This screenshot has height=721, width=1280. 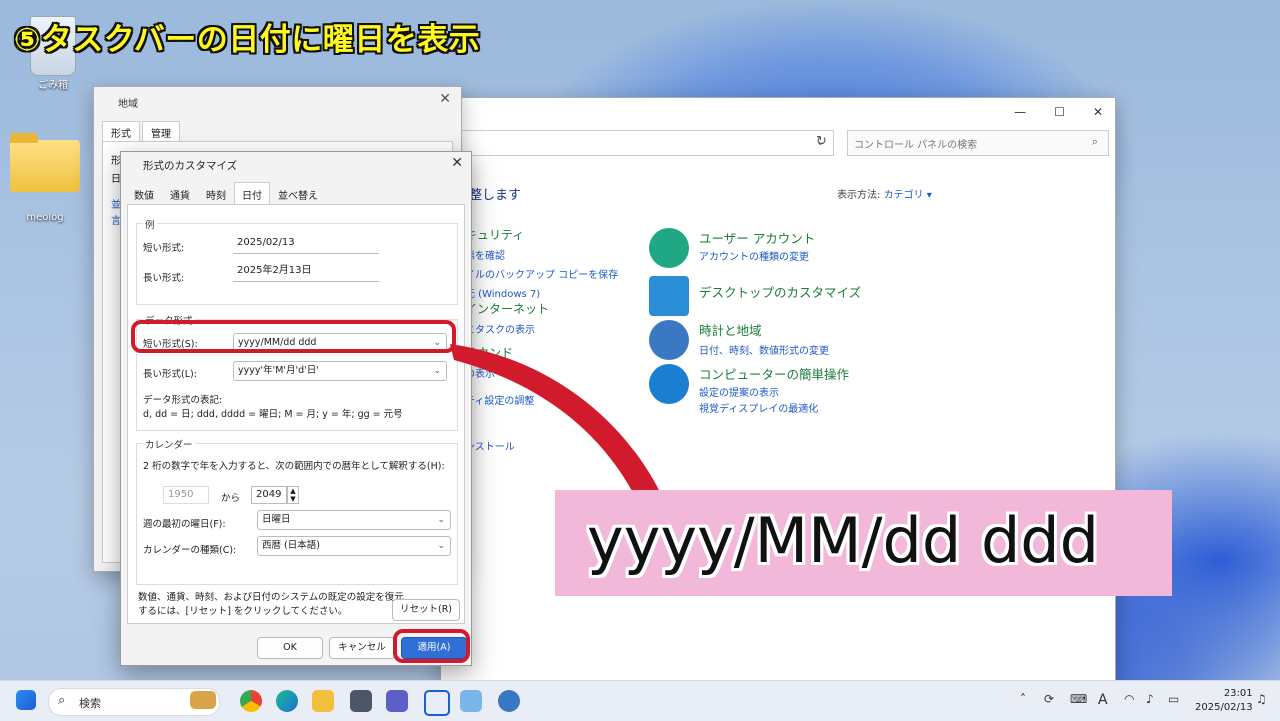 What do you see at coordinates (231, 498) in the screenshot?
I see `year-separator: から` at bounding box center [231, 498].